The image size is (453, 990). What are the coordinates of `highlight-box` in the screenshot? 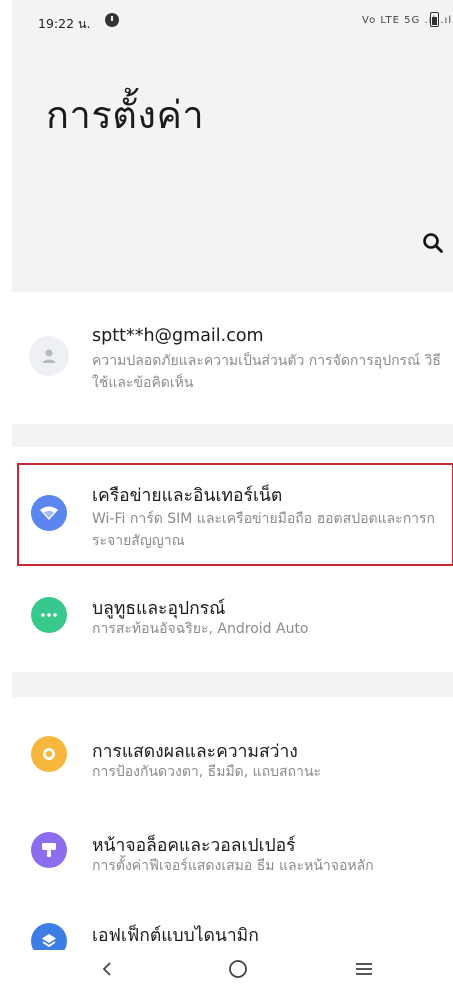 It's located at (235, 514).